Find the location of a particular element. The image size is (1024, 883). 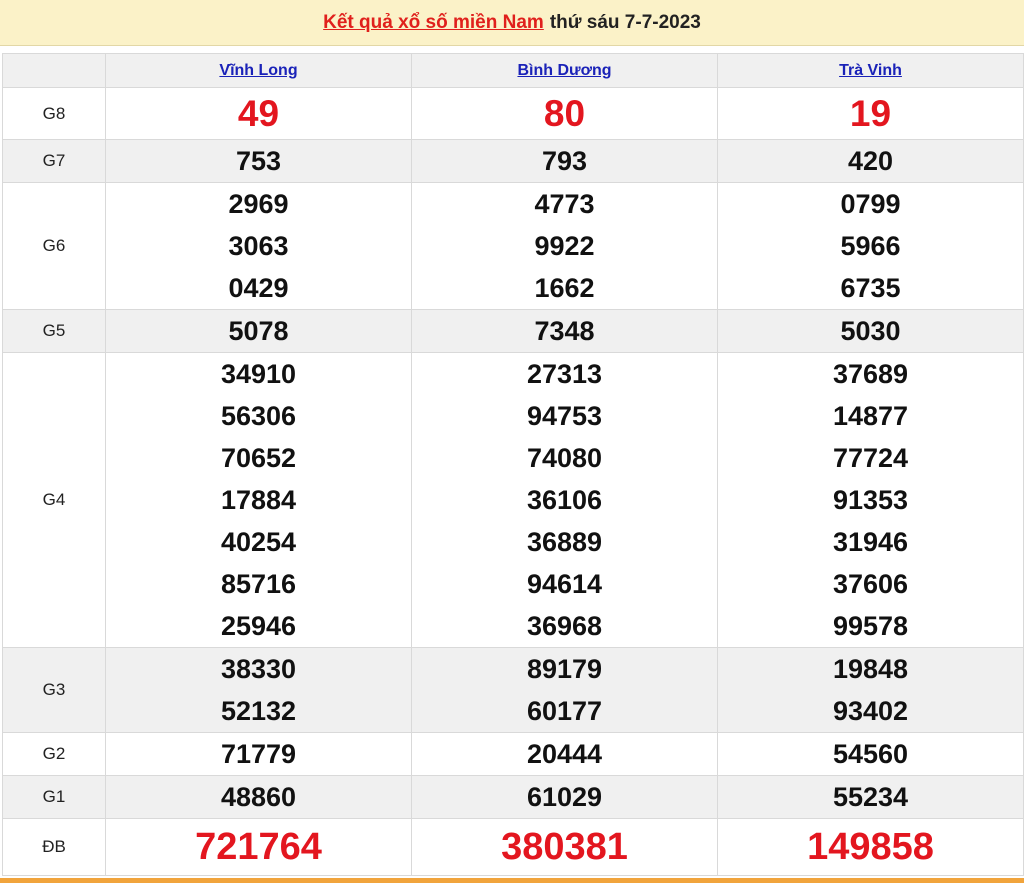

prize-cell: 721764 is located at coordinates (258, 847).